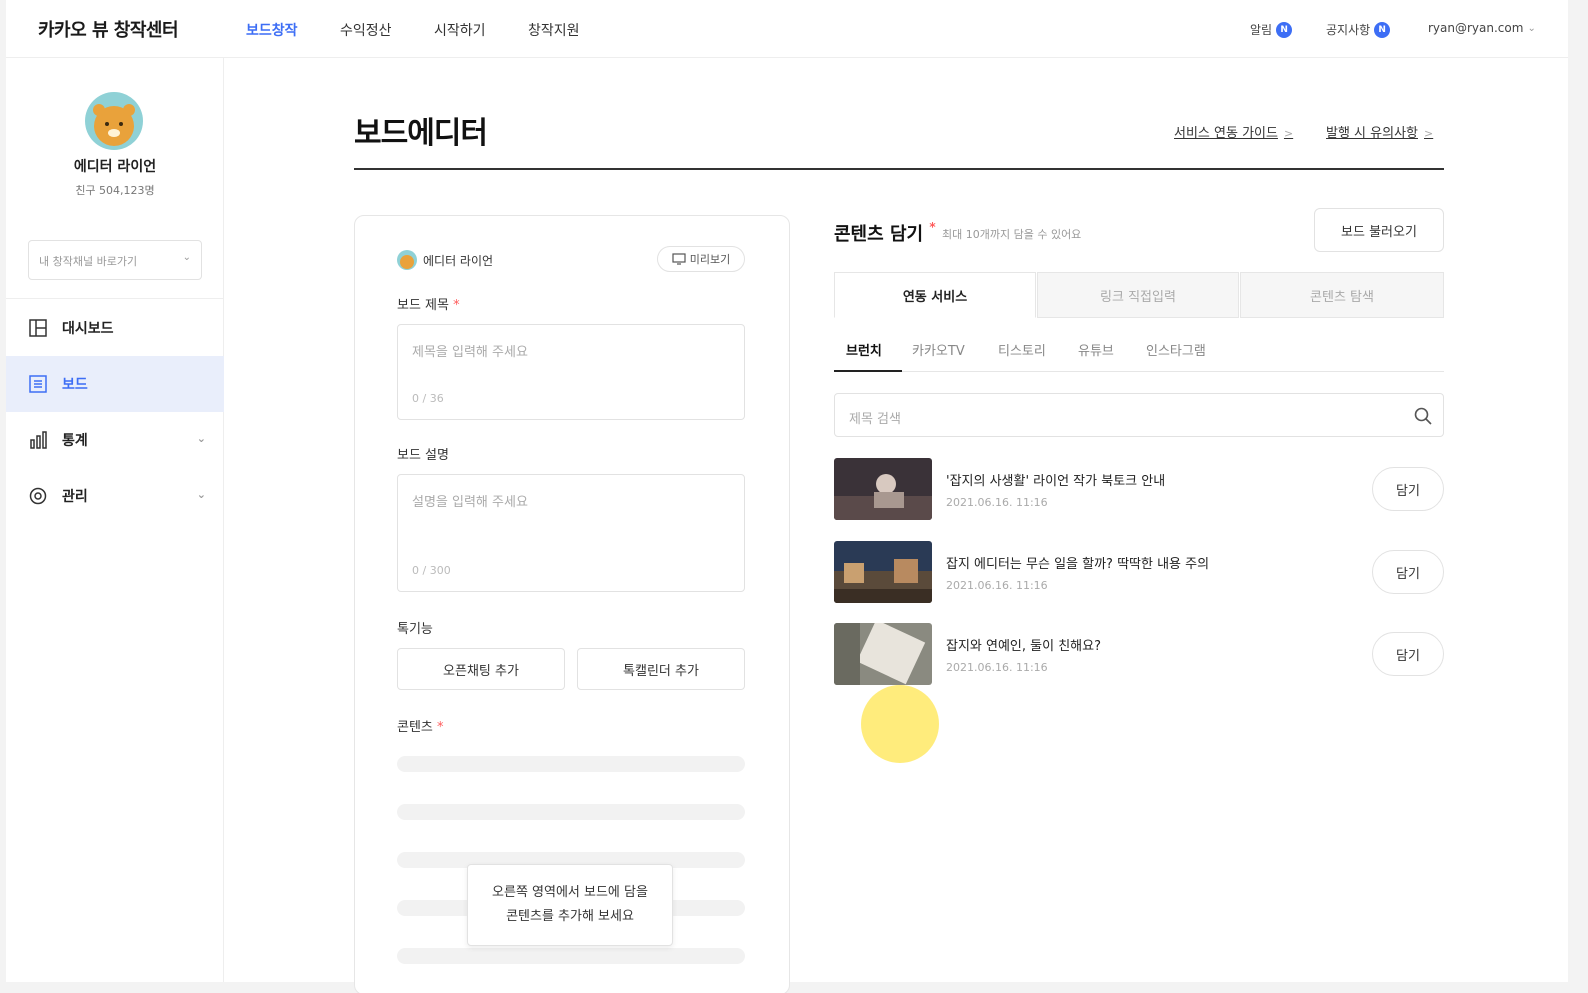 This screenshot has width=1588, height=993. I want to click on notice-label: 공지사항, so click(1348, 30).